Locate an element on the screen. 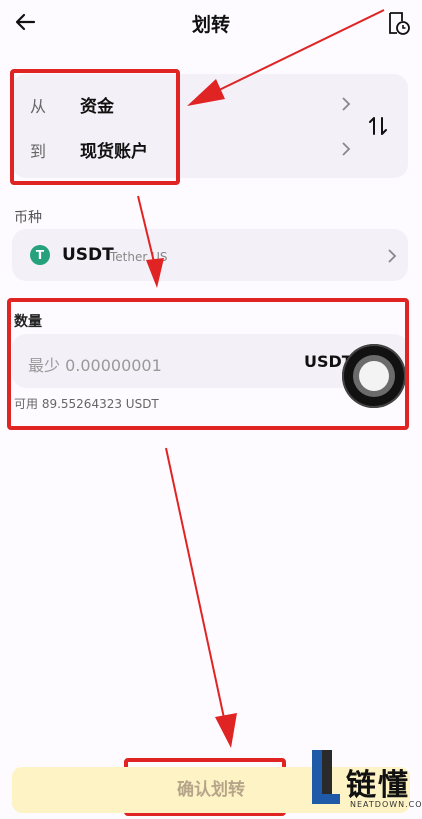  transfer-card is located at coordinates (210, 126).